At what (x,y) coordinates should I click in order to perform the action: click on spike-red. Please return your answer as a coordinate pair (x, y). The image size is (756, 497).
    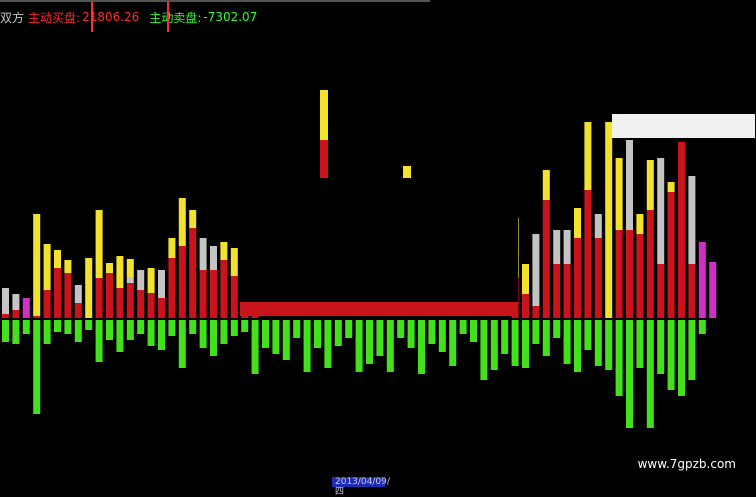
    Looking at the image, I should click on (324, 159).